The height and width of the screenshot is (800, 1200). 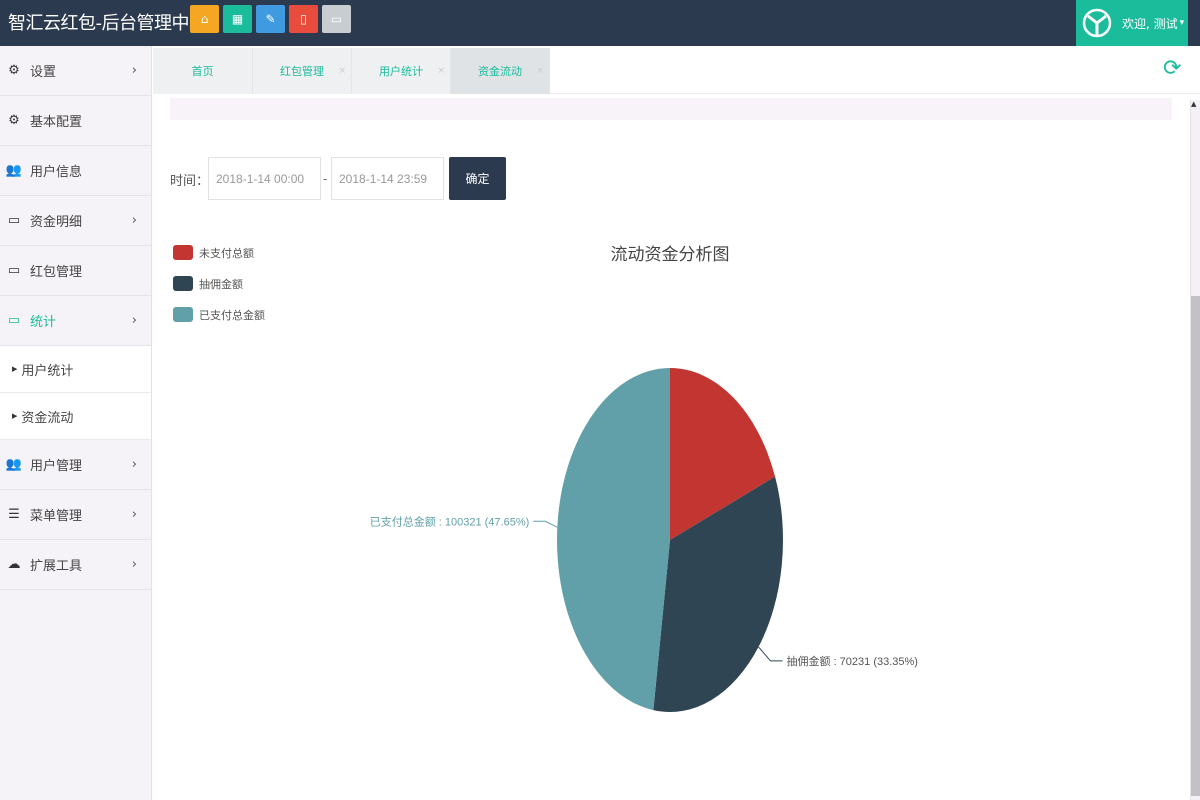 I want to click on sidebar-item-label: 用户信息, so click(x=56, y=172).